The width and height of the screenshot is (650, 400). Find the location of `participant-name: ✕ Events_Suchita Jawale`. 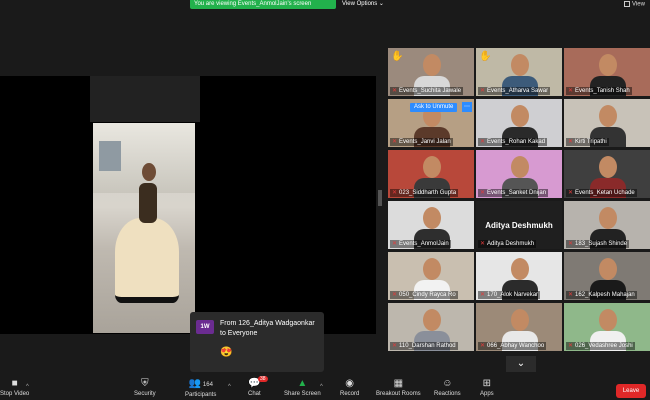

participant-name: ✕ Events_Suchita Jawale is located at coordinates (427, 91).